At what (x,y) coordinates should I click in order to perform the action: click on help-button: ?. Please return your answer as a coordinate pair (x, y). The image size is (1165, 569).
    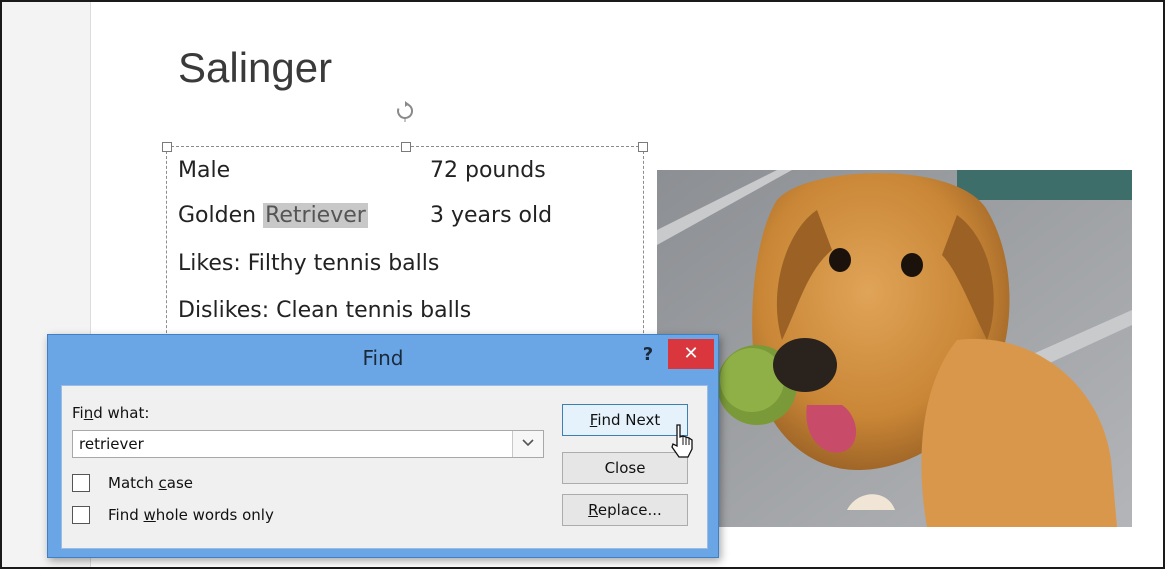
    Looking at the image, I should click on (648, 355).